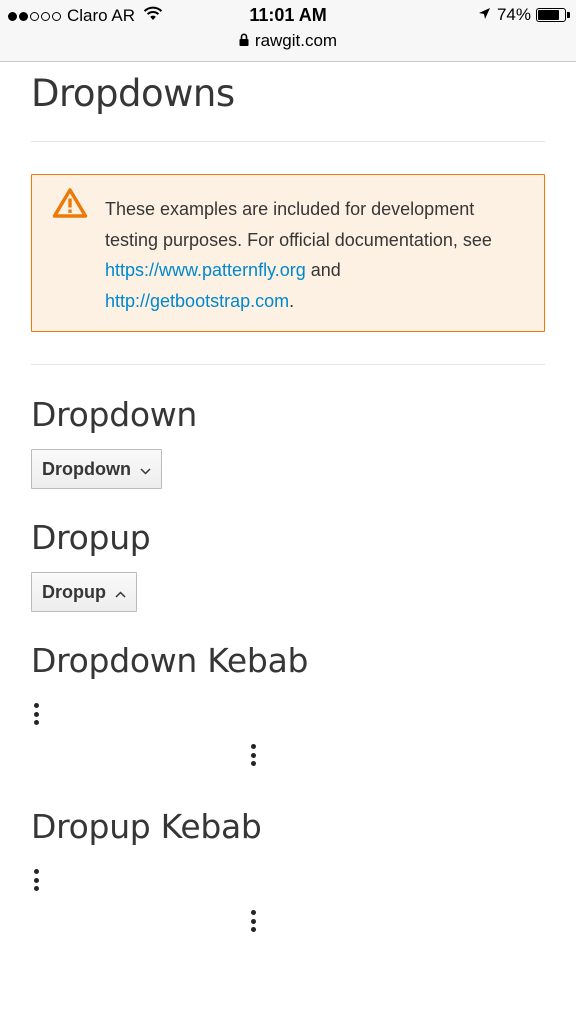  Describe the element at coordinates (553, 15) in the screenshot. I see `battery-icon` at that location.